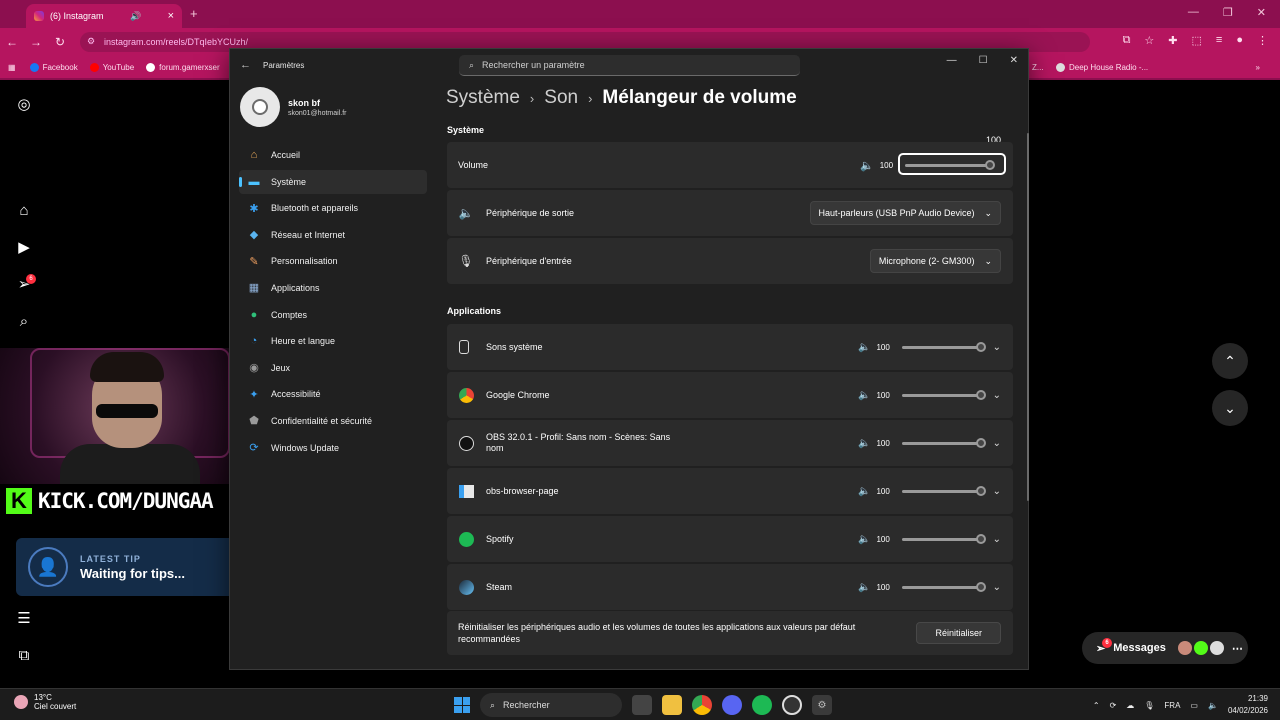 Image resolution: width=1280 pixels, height=720 pixels. I want to click on obs-icon, so click(792, 705).